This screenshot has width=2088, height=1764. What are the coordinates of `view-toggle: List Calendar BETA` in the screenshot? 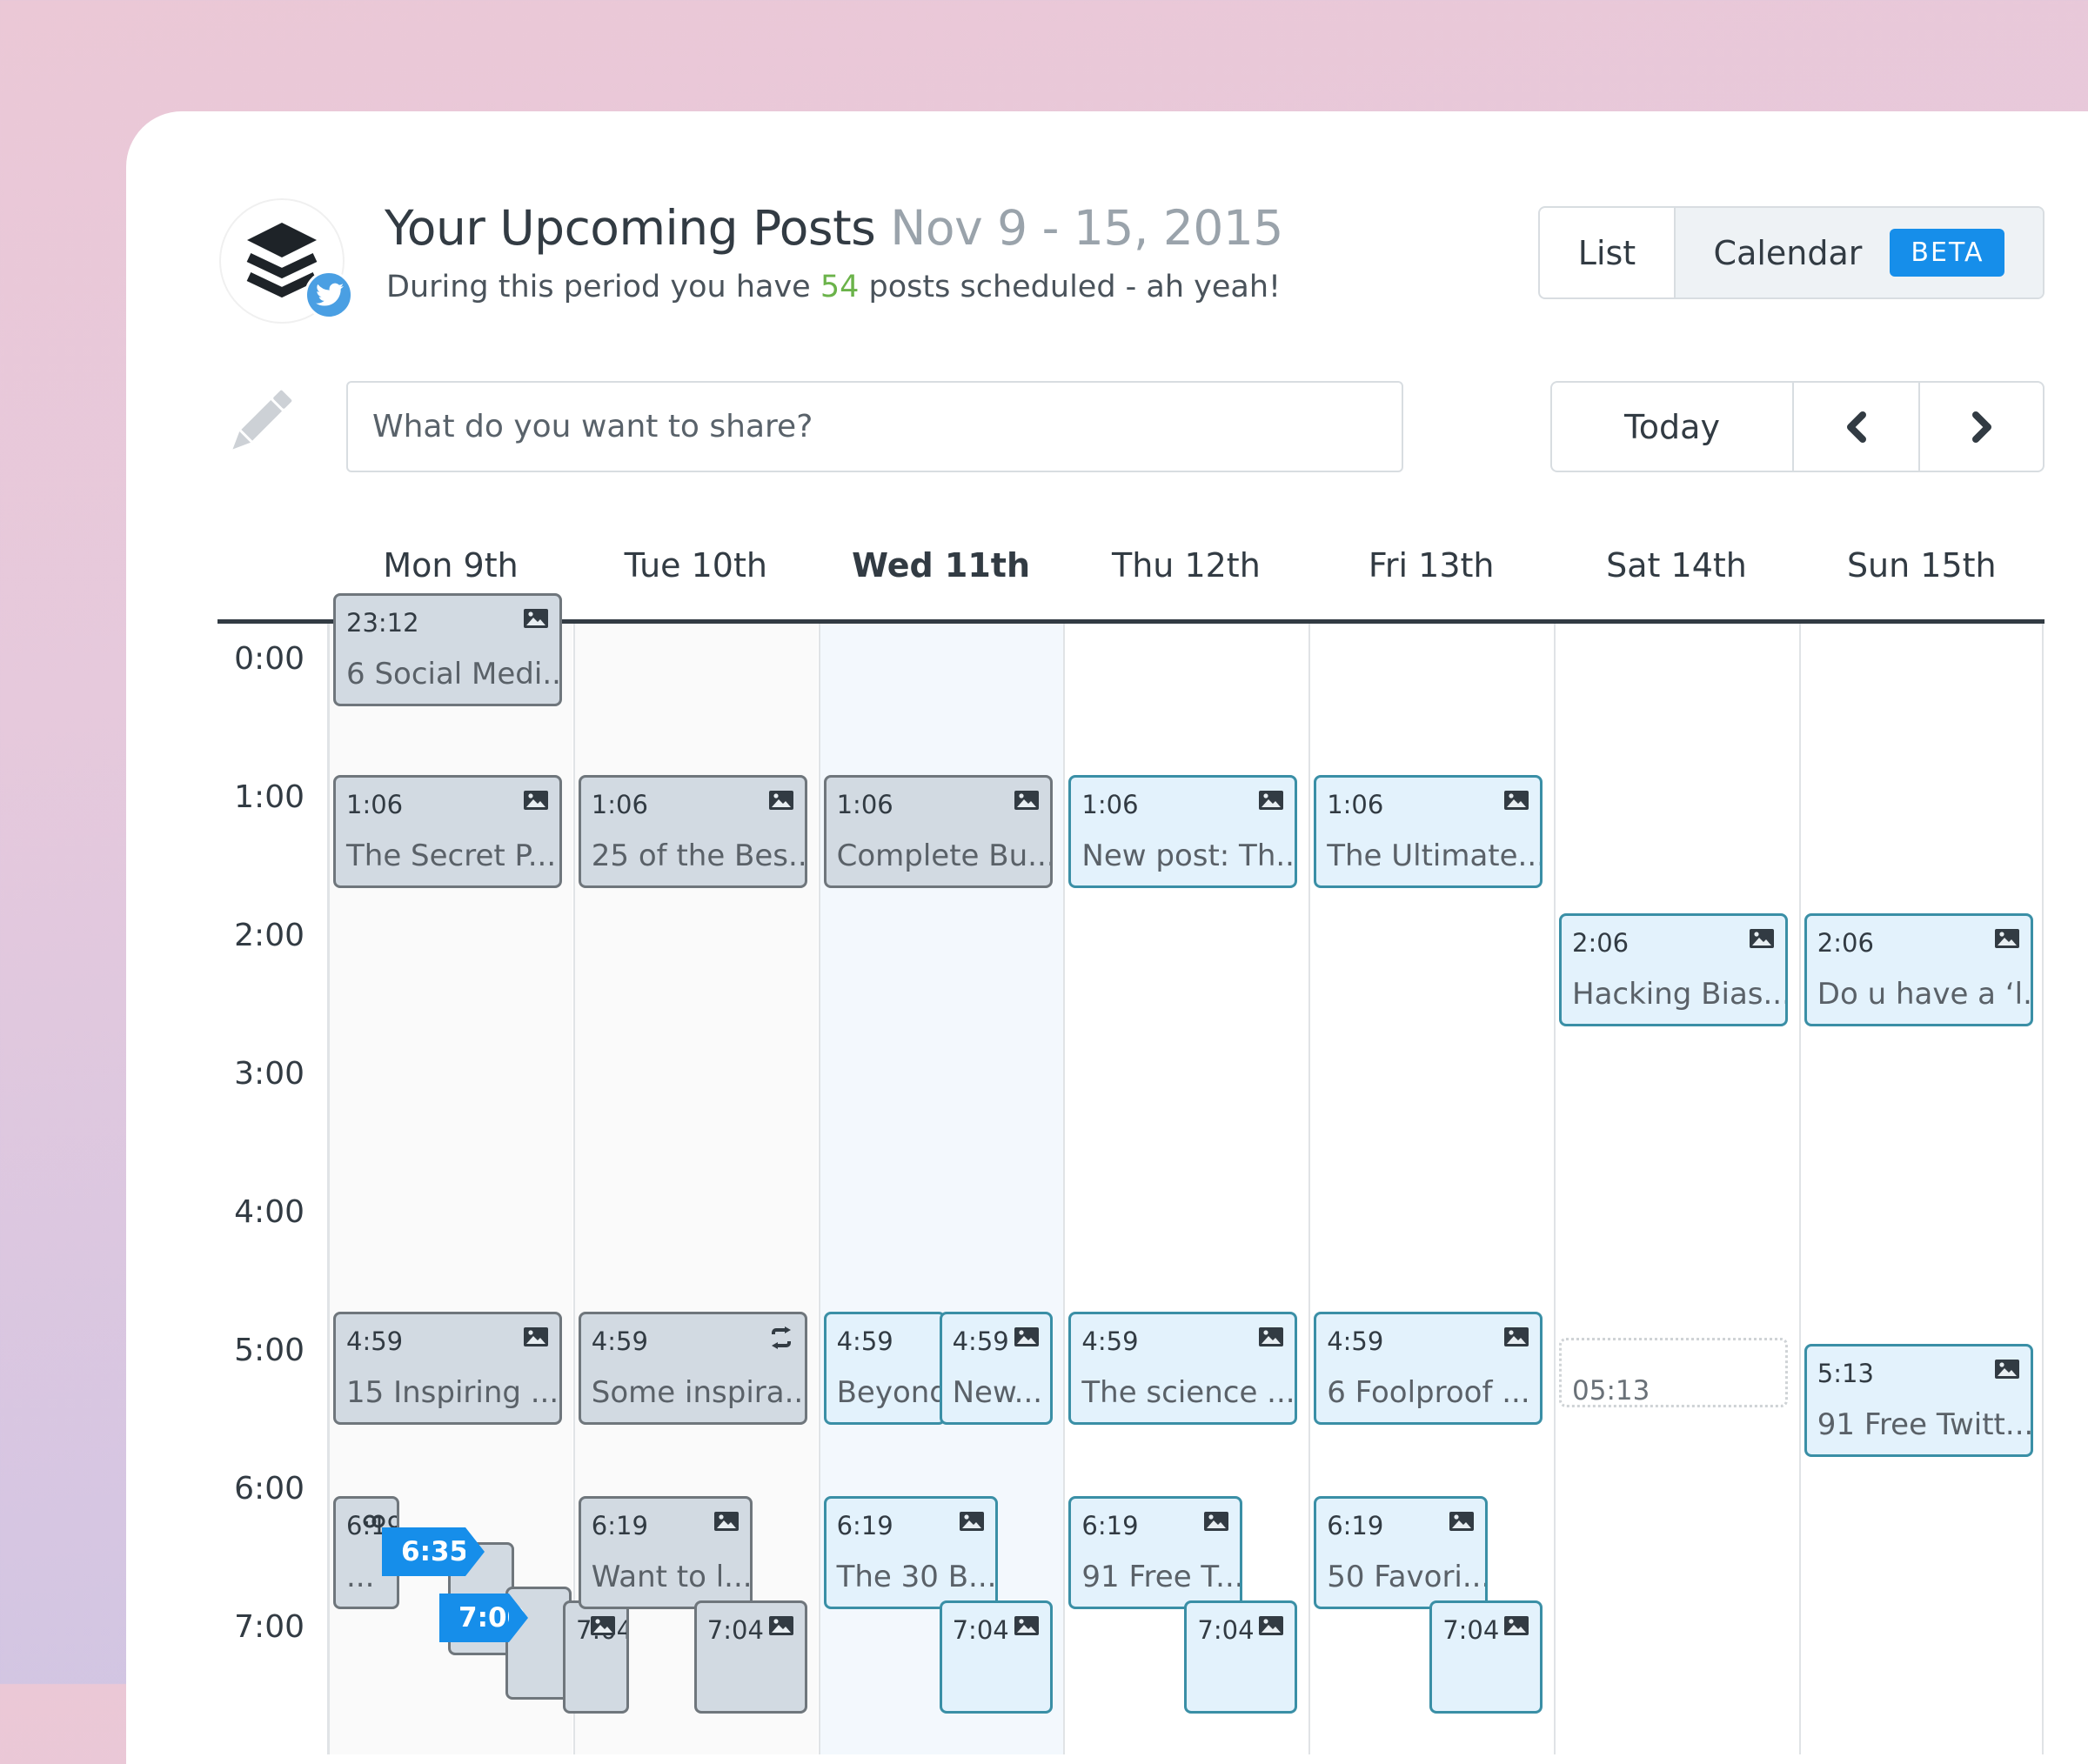 It's located at (1791, 252).